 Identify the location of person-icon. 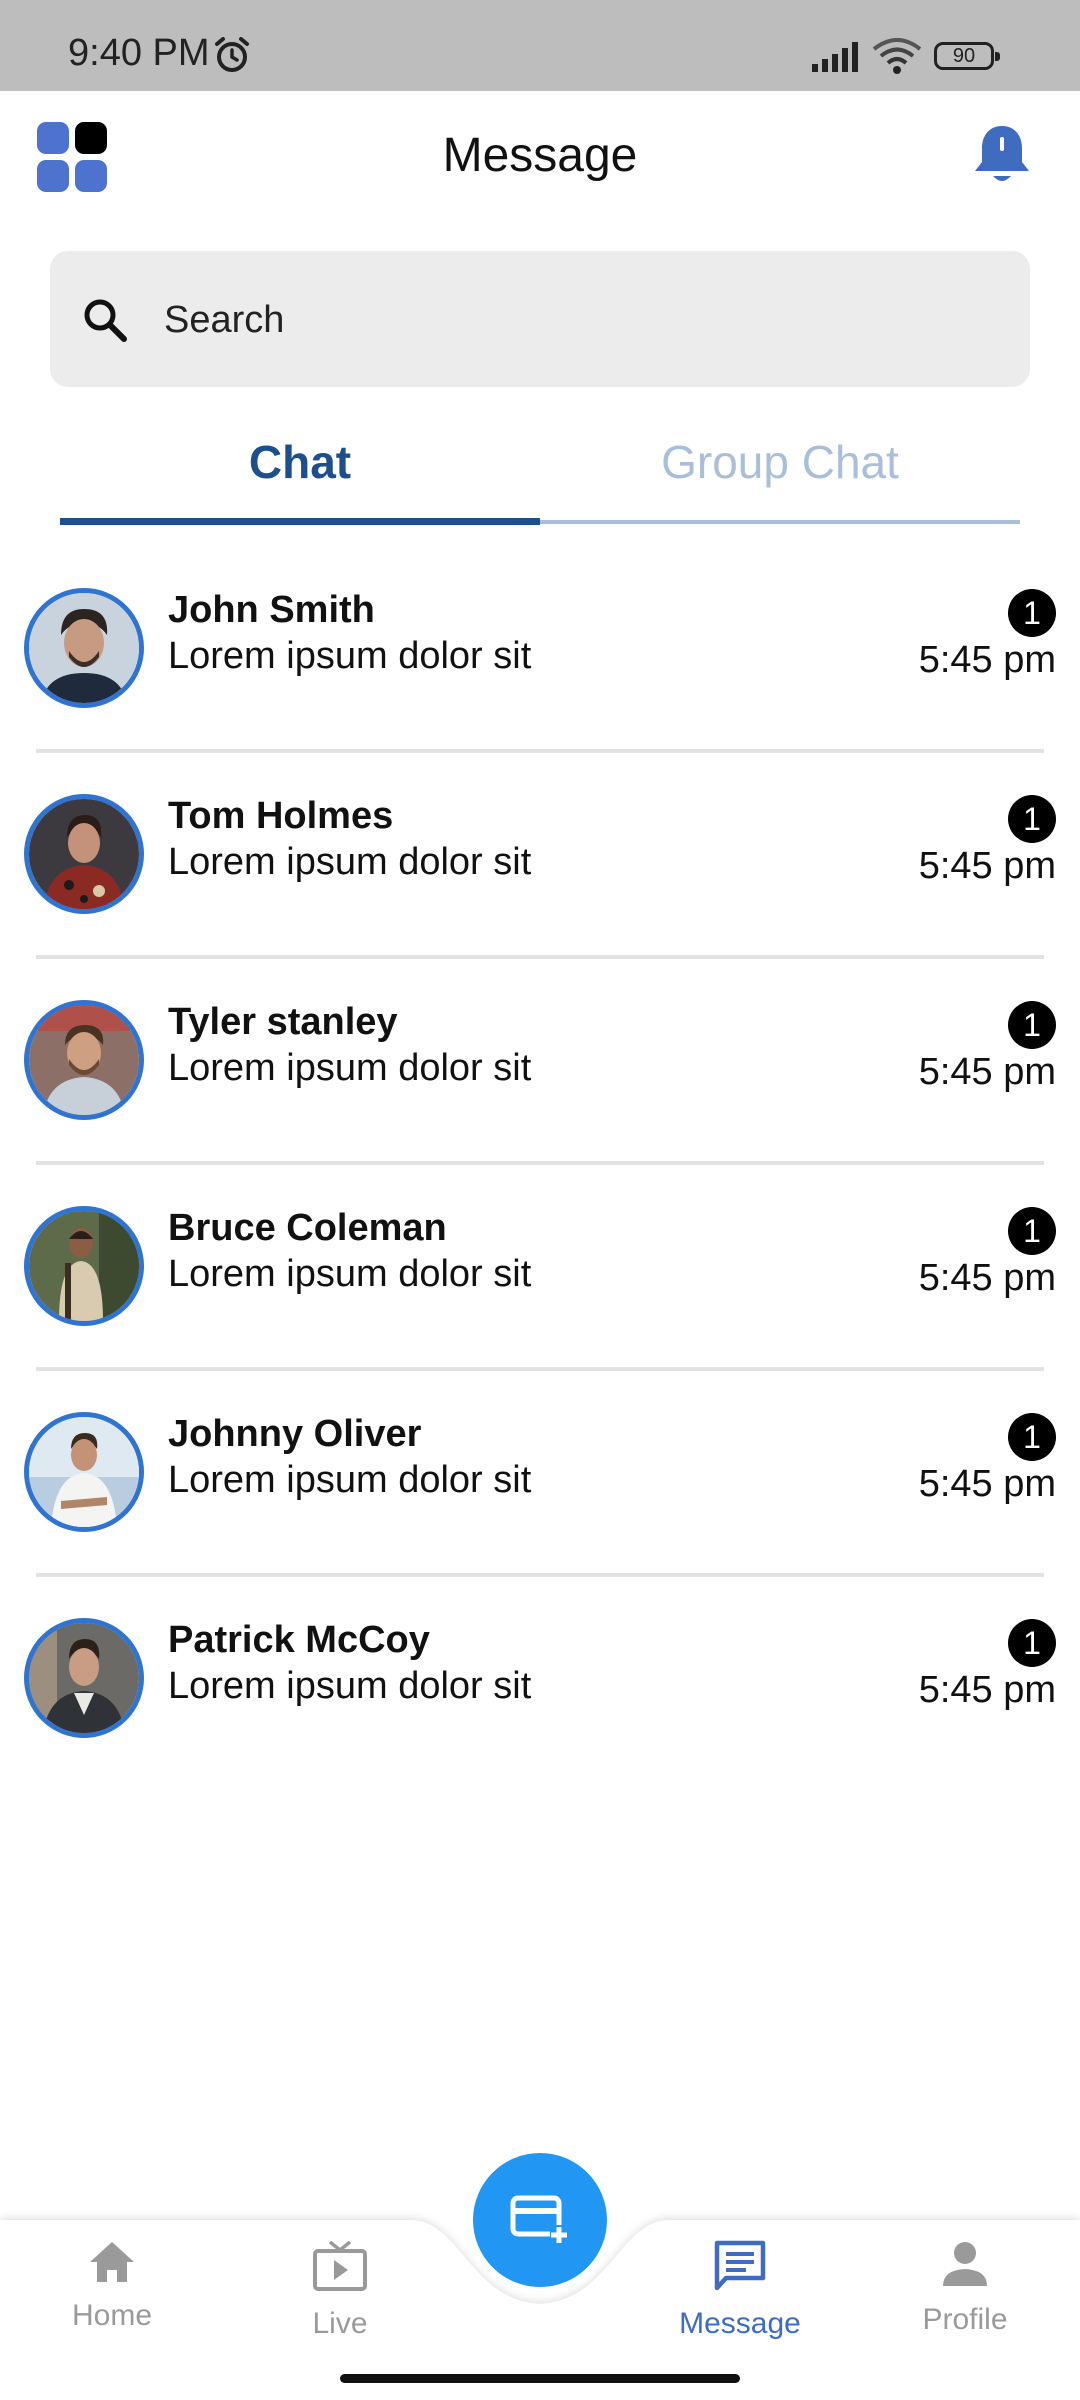
(965, 2267).